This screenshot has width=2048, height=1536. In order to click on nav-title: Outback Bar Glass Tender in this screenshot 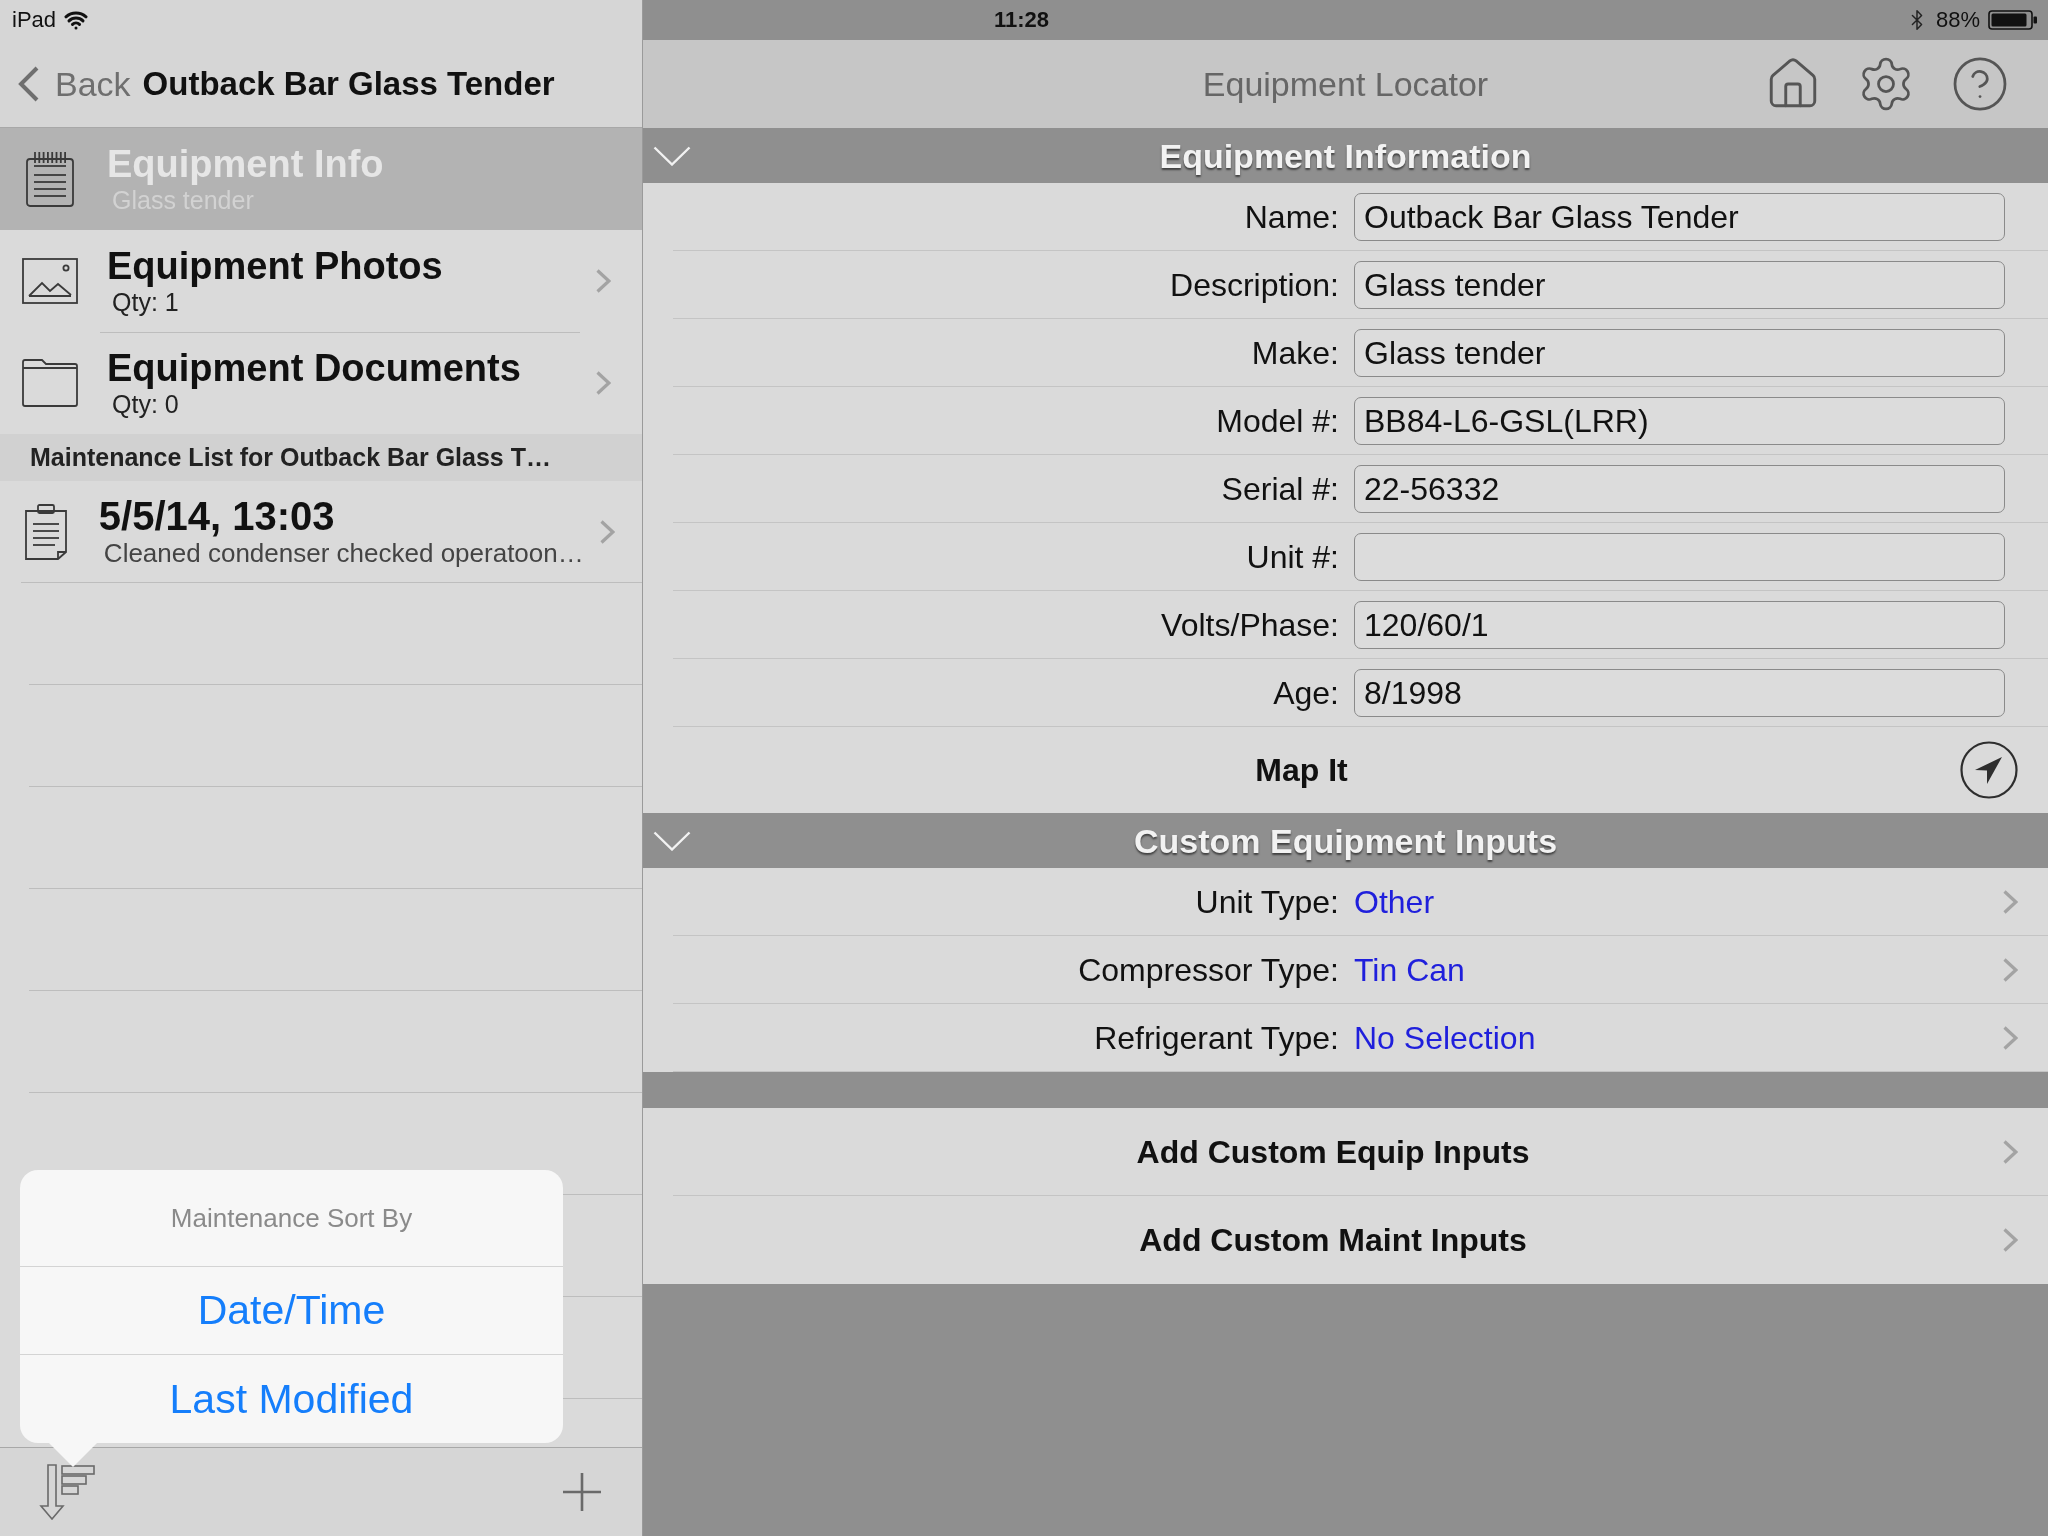, I will do `click(348, 83)`.